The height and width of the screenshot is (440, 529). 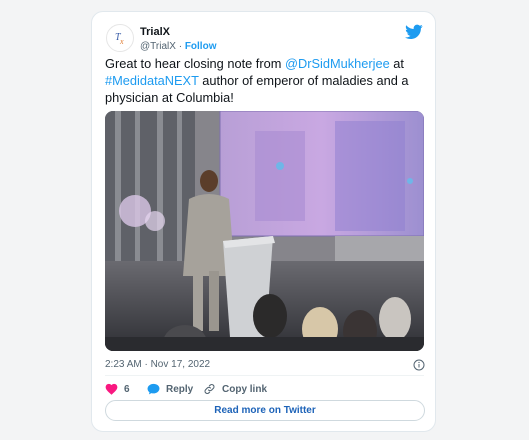 I want to click on handle-row: @TrialX · Follow, so click(x=178, y=47).